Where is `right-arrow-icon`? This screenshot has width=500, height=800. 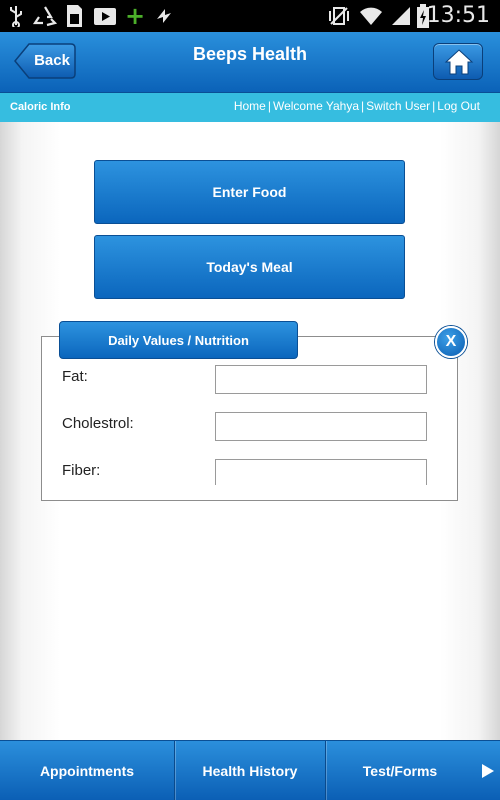 right-arrow-icon is located at coordinates (488, 771).